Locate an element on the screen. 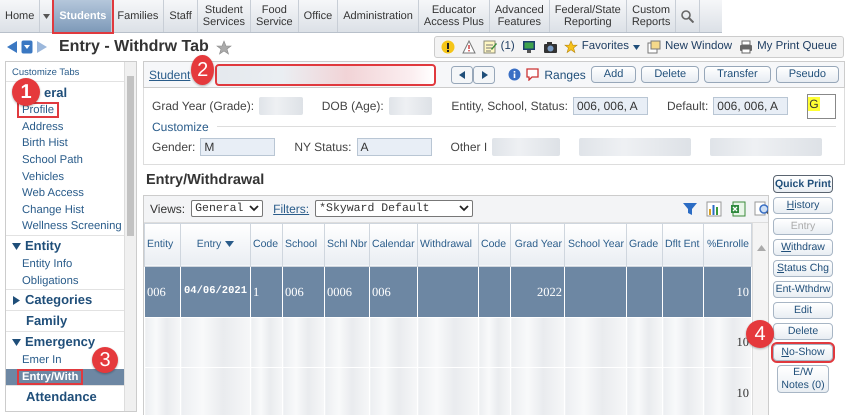  sidebar-item: Emer In is located at coordinates (37, 360).